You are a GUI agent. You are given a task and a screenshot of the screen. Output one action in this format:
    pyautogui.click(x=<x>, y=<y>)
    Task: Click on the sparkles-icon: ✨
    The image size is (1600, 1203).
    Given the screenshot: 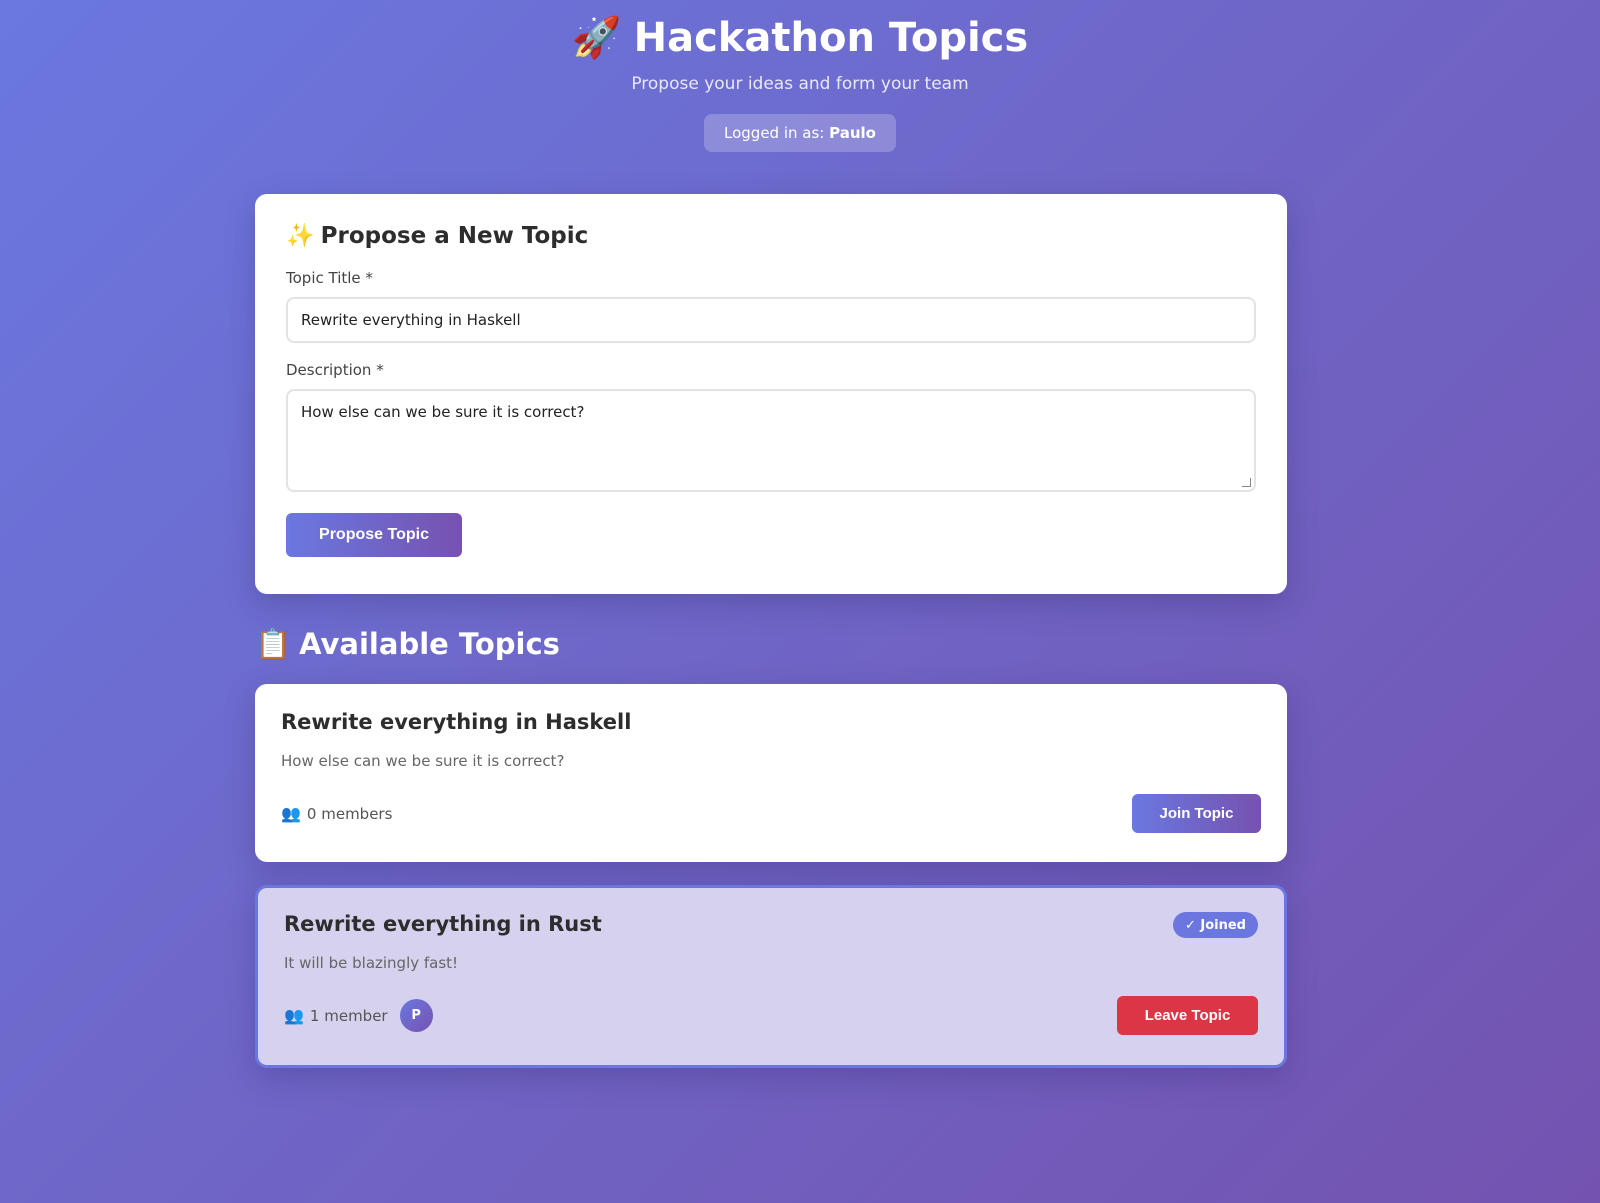 What is the action you would take?
    pyautogui.click(x=300, y=236)
    